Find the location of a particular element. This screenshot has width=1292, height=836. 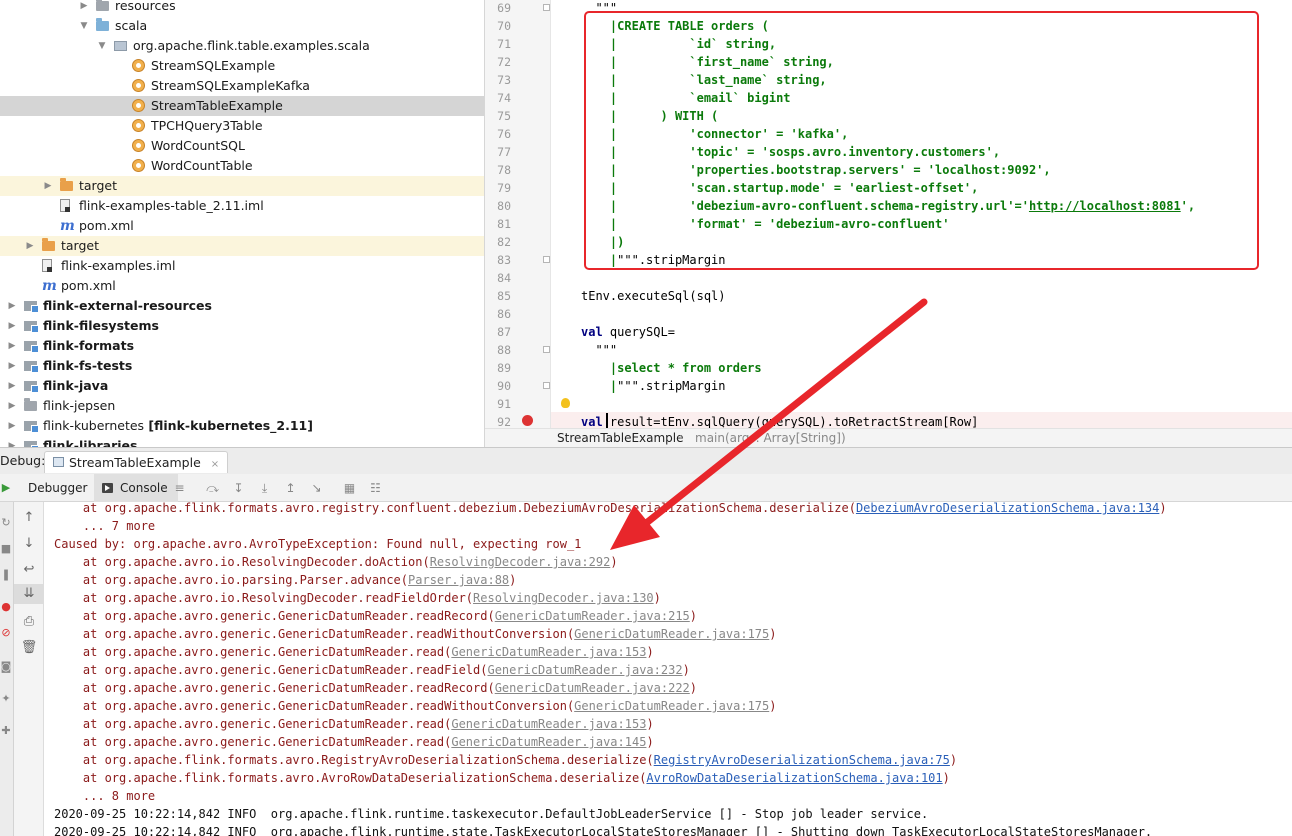

close-icon: × is located at coordinates (215, 464).